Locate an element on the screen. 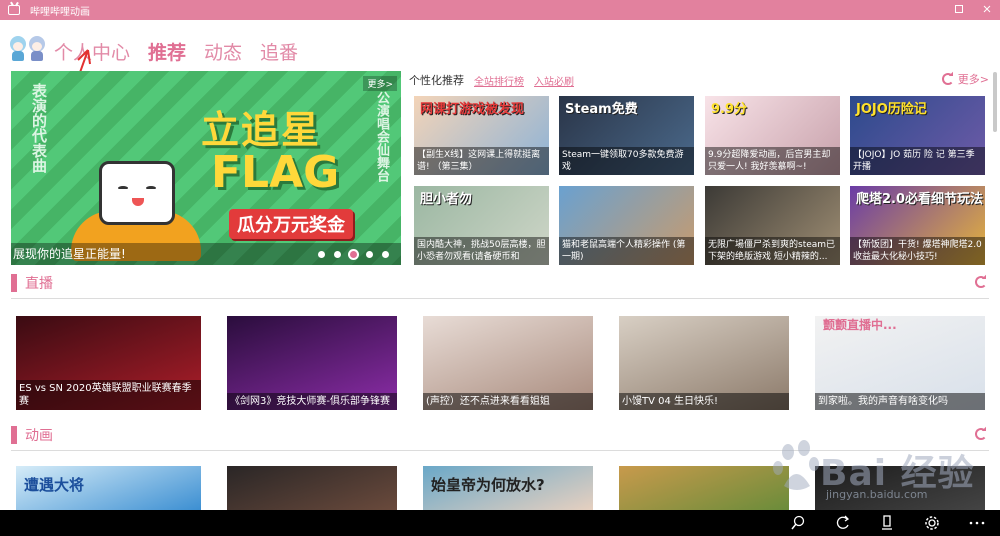 Image resolution: width=1000 pixels, height=536 pixels. live-room-card: 小馒TV 04 生日快乐! is located at coordinates (704, 363).